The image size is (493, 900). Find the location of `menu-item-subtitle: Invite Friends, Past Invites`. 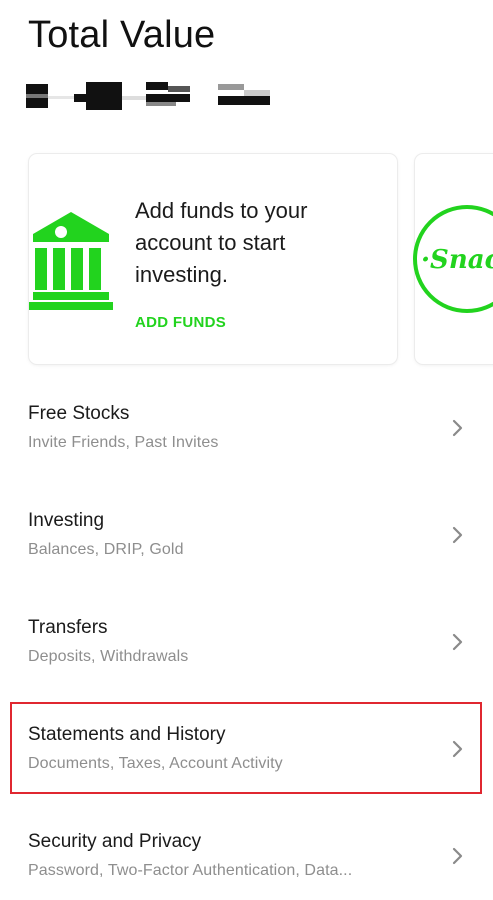

menu-item-subtitle: Invite Friends, Past Invites is located at coordinates (123, 442).